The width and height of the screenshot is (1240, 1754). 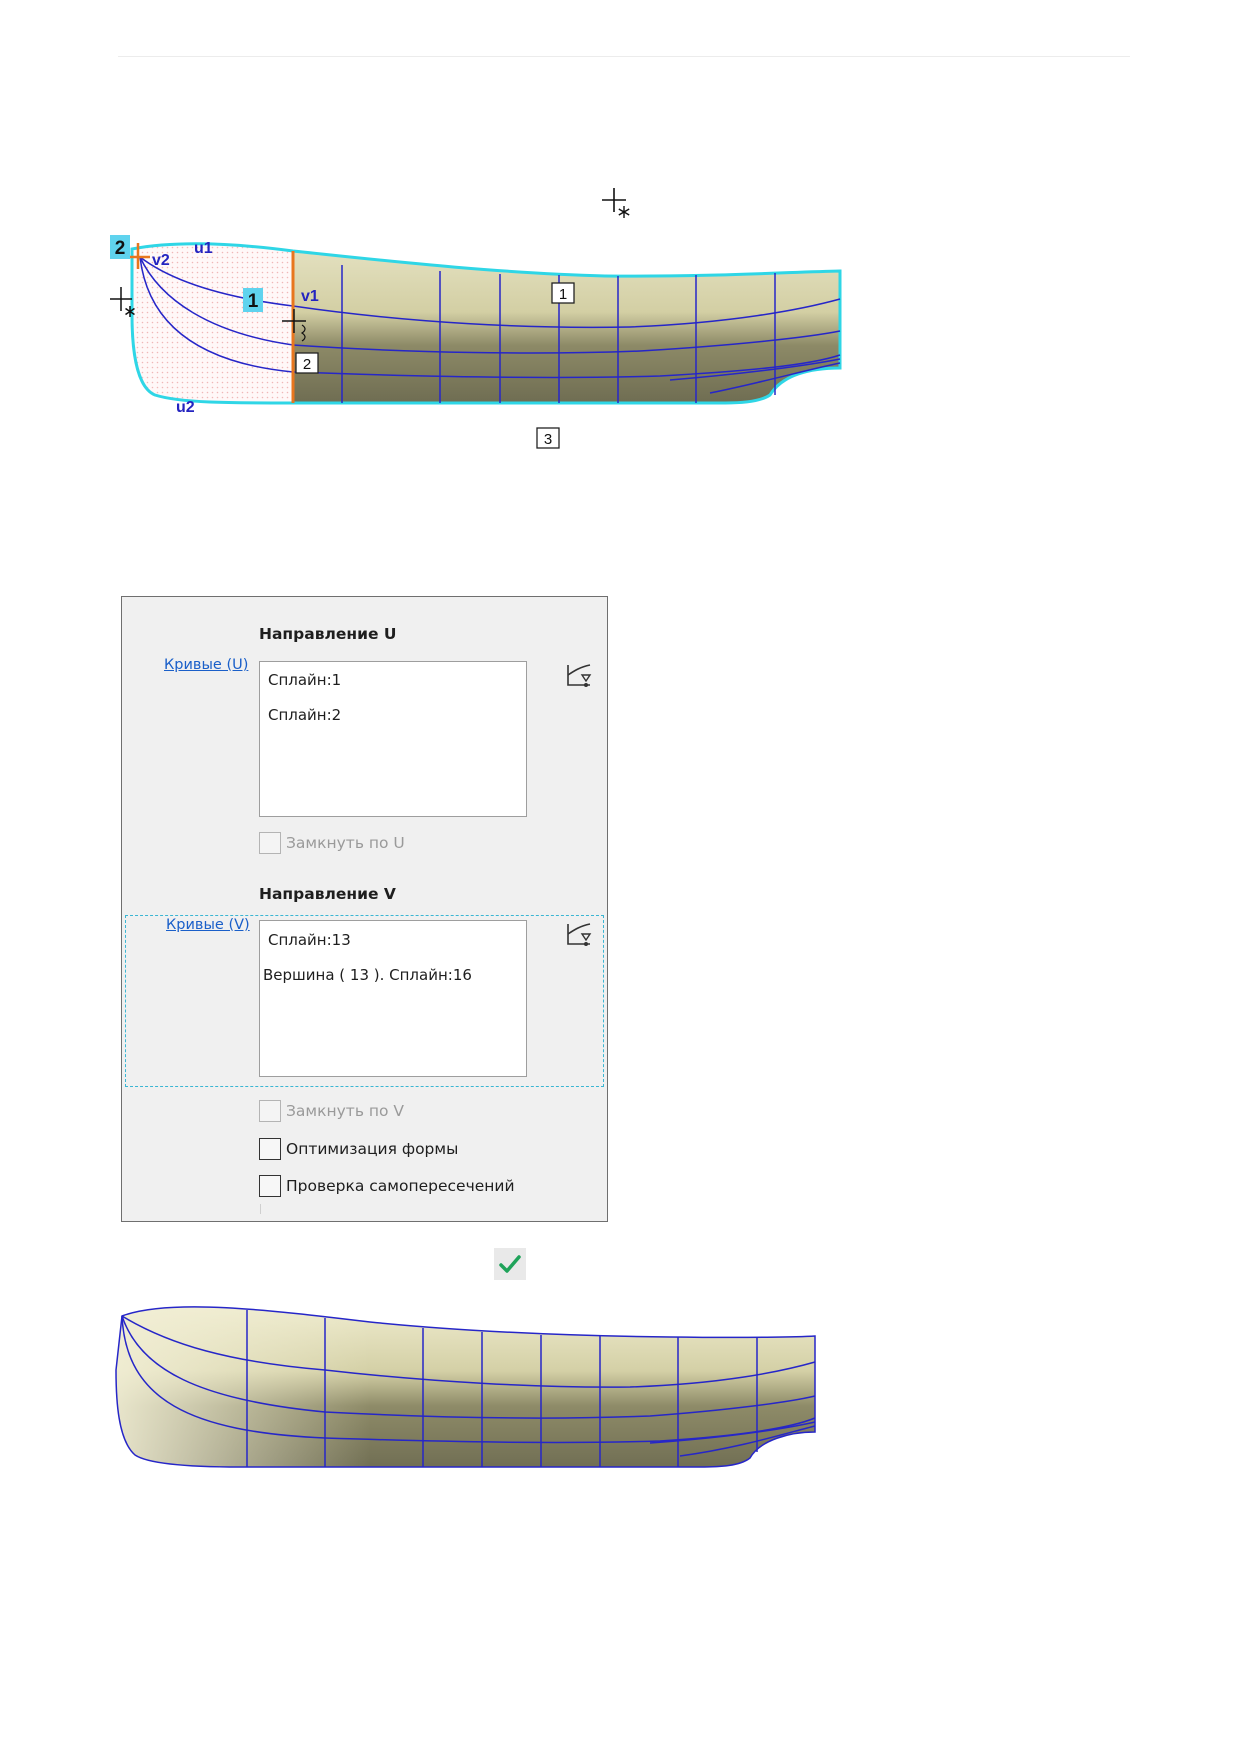 What do you see at coordinates (270, 843) in the screenshot?
I see `close-u-box` at bounding box center [270, 843].